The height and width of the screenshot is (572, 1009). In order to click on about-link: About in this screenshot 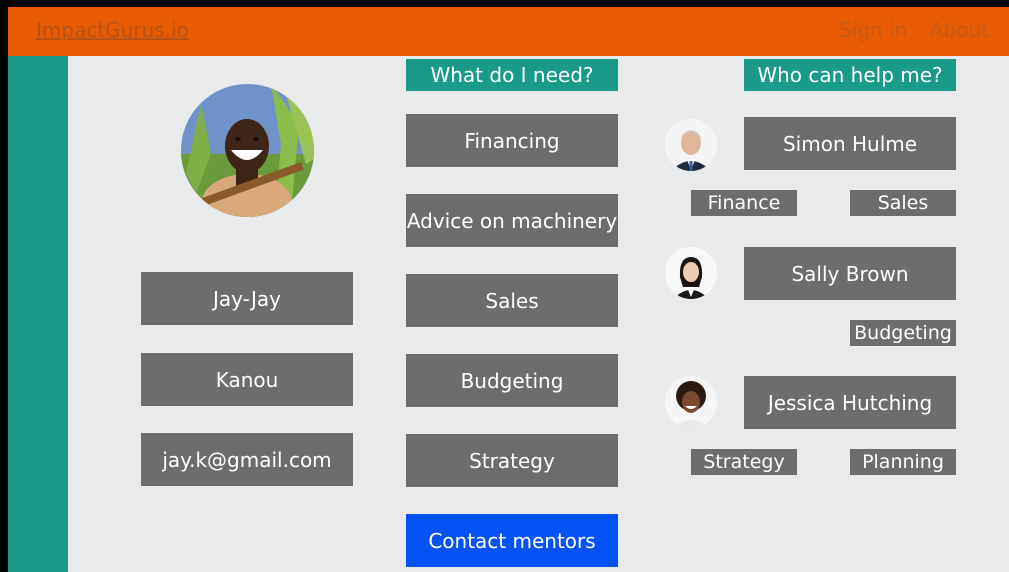, I will do `click(959, 30)`.